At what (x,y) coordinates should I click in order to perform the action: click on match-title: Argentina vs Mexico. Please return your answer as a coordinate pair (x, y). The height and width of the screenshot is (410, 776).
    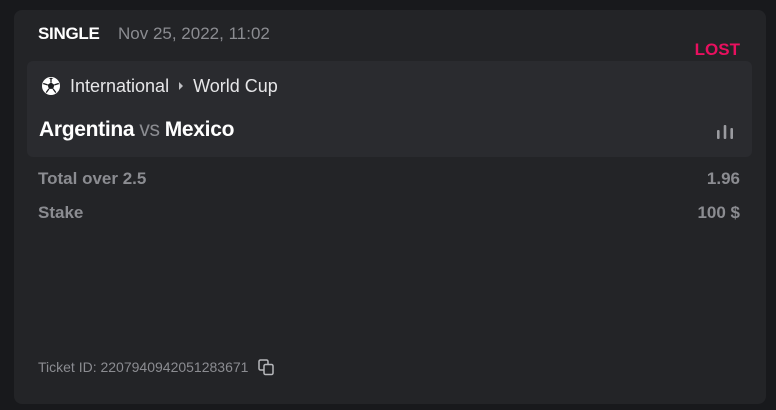
    Looking at the image, I should click on (136, 130).